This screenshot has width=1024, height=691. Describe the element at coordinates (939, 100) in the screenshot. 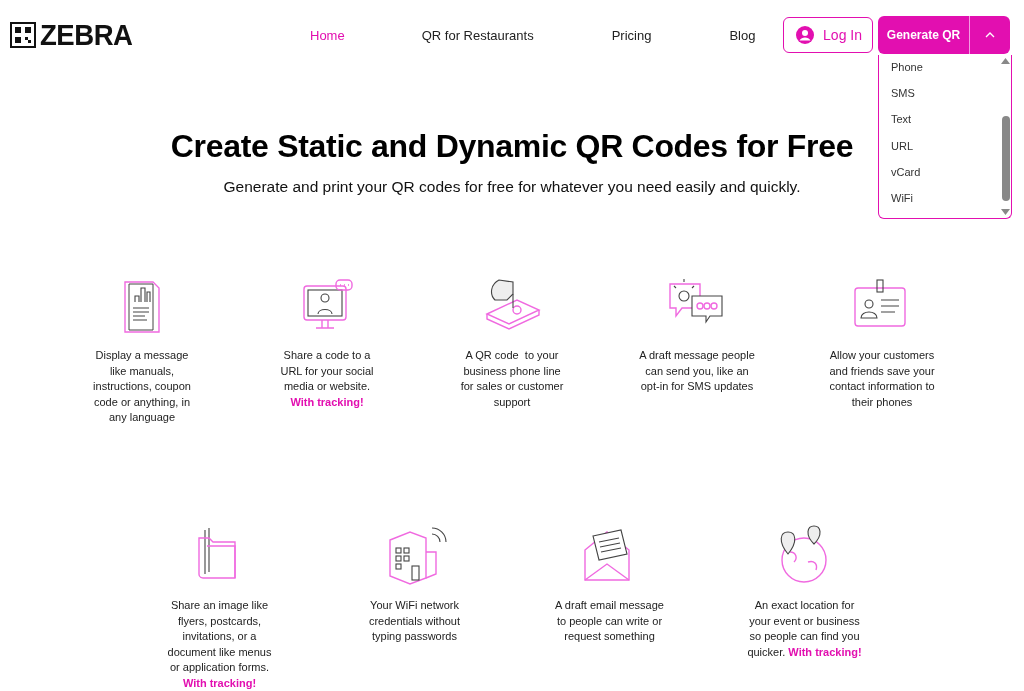

I see `menu-item: SMS` at that location.